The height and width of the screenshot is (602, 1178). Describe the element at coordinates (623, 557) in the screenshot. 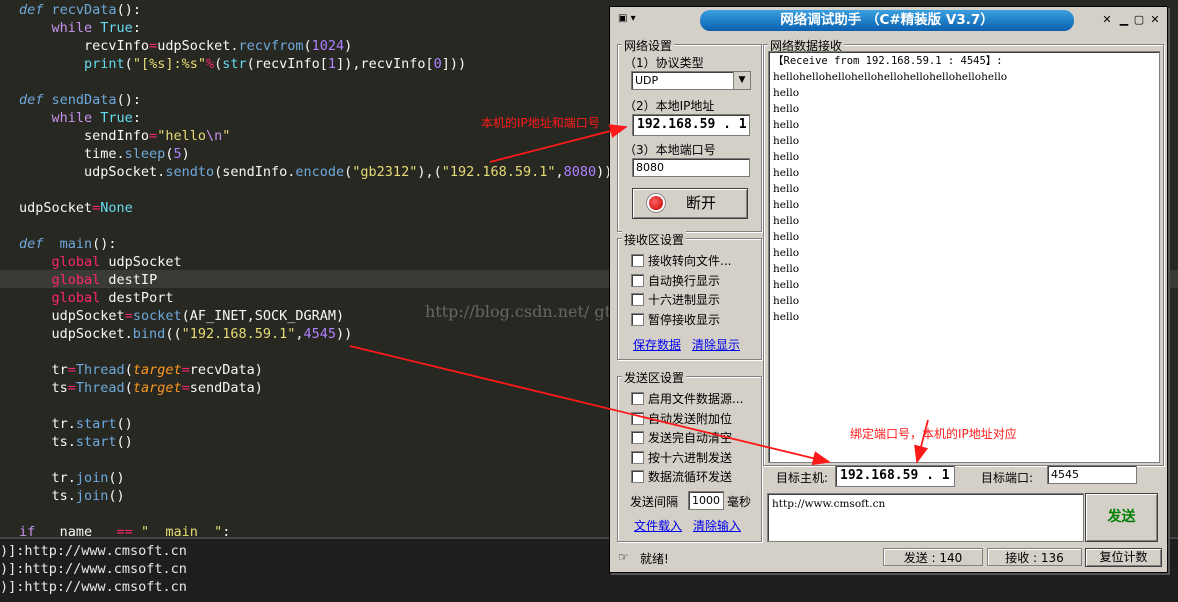

I see `hand-icon: ☞` at that location.